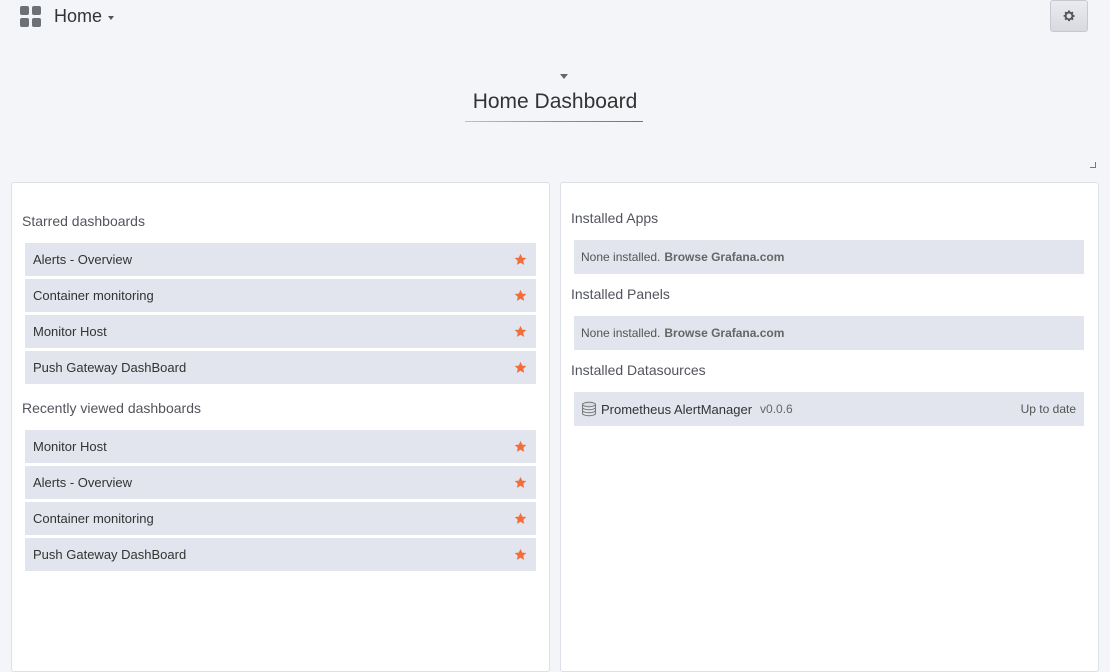 The image size is (1110, 672). What do you see at coordinates (111, 17) in the screenshot?
I see `caret-down-icon` at bounding box center [111, 17].